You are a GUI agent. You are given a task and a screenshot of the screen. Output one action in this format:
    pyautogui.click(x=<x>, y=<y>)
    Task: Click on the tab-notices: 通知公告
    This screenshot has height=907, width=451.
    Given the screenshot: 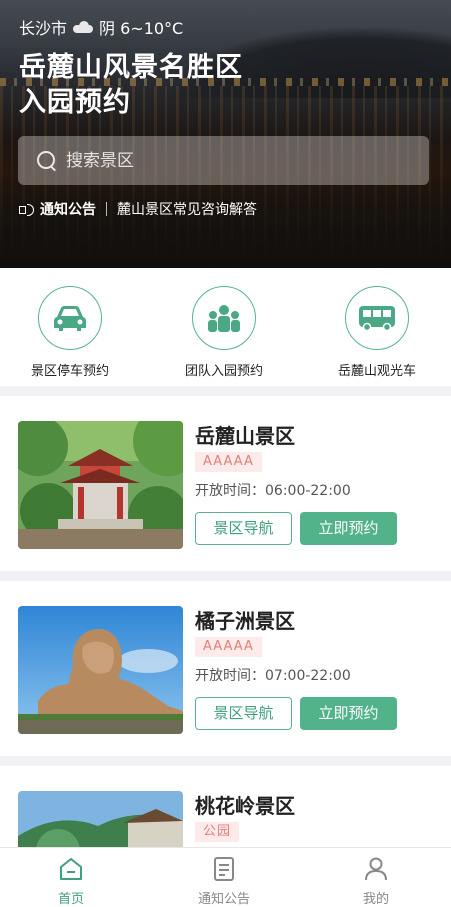 What is the action you would take?
    pyautogui.click(x=224, y=881)
    